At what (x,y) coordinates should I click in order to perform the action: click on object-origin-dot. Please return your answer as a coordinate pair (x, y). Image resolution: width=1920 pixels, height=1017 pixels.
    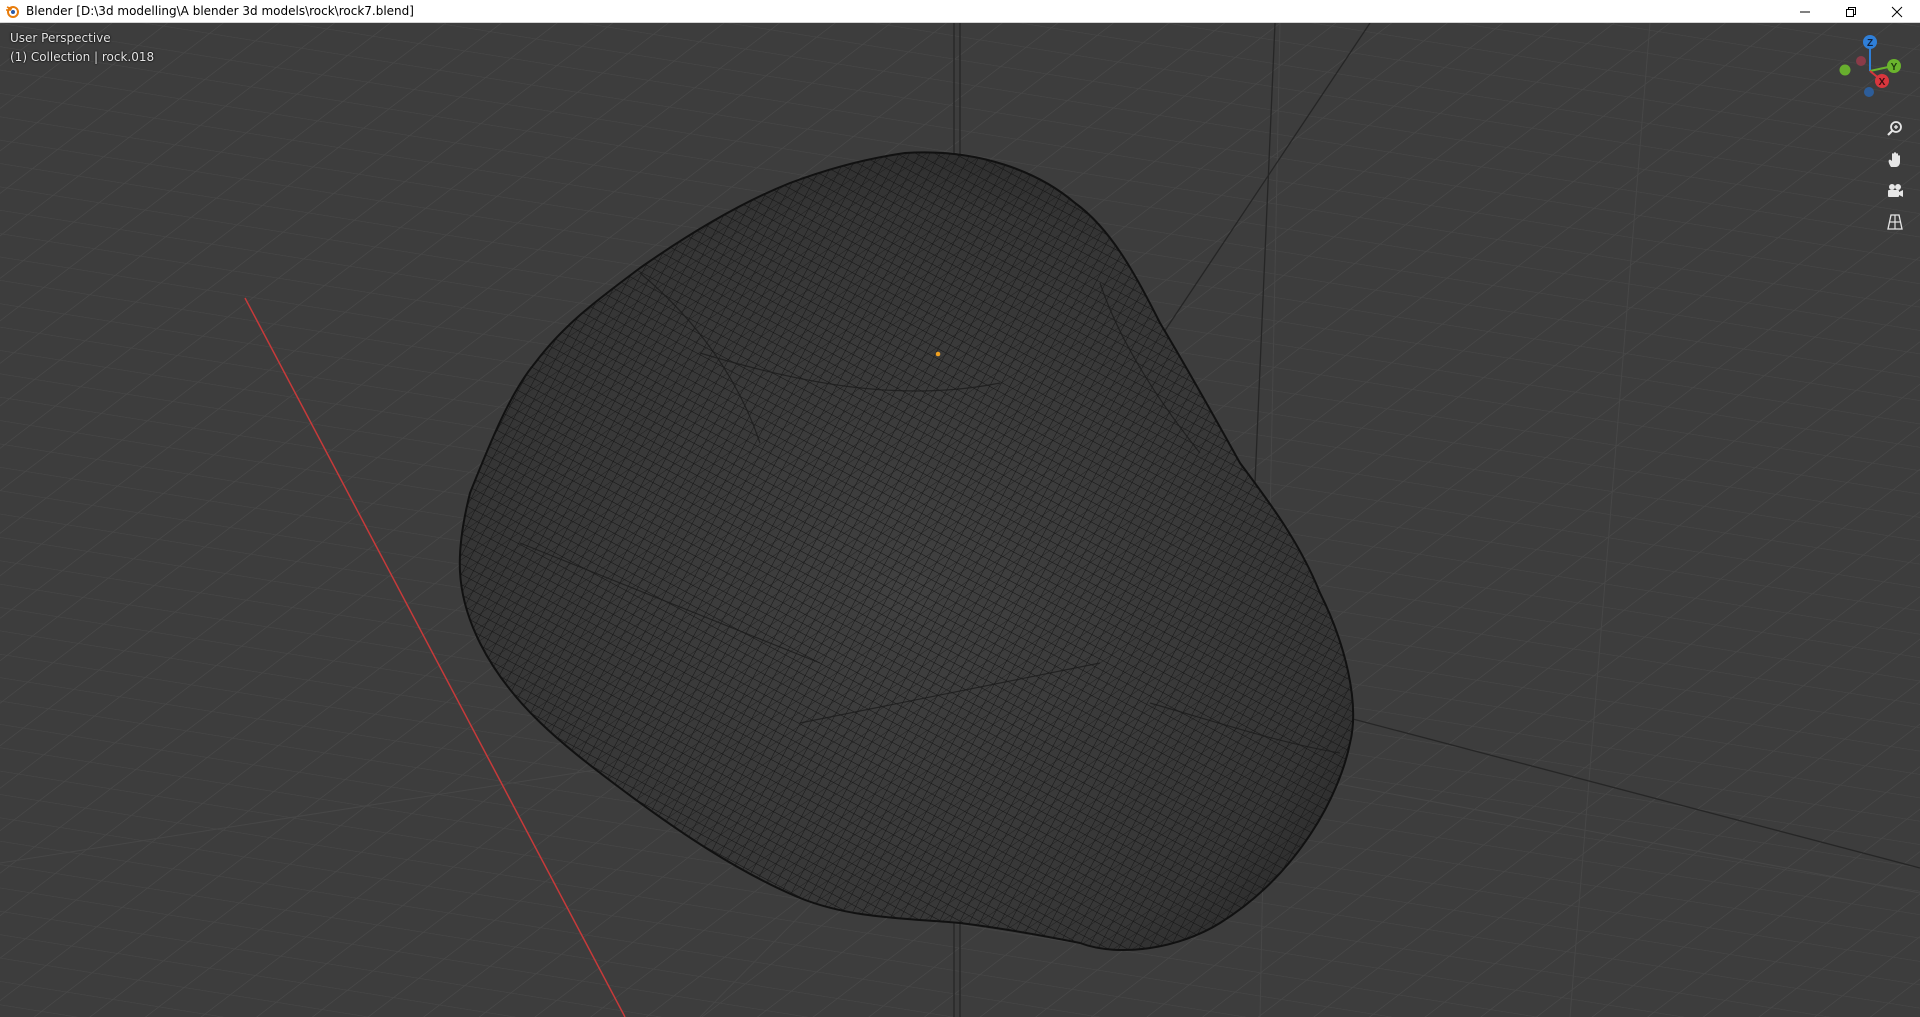
    Looking at the image, I should click on (938, 354).